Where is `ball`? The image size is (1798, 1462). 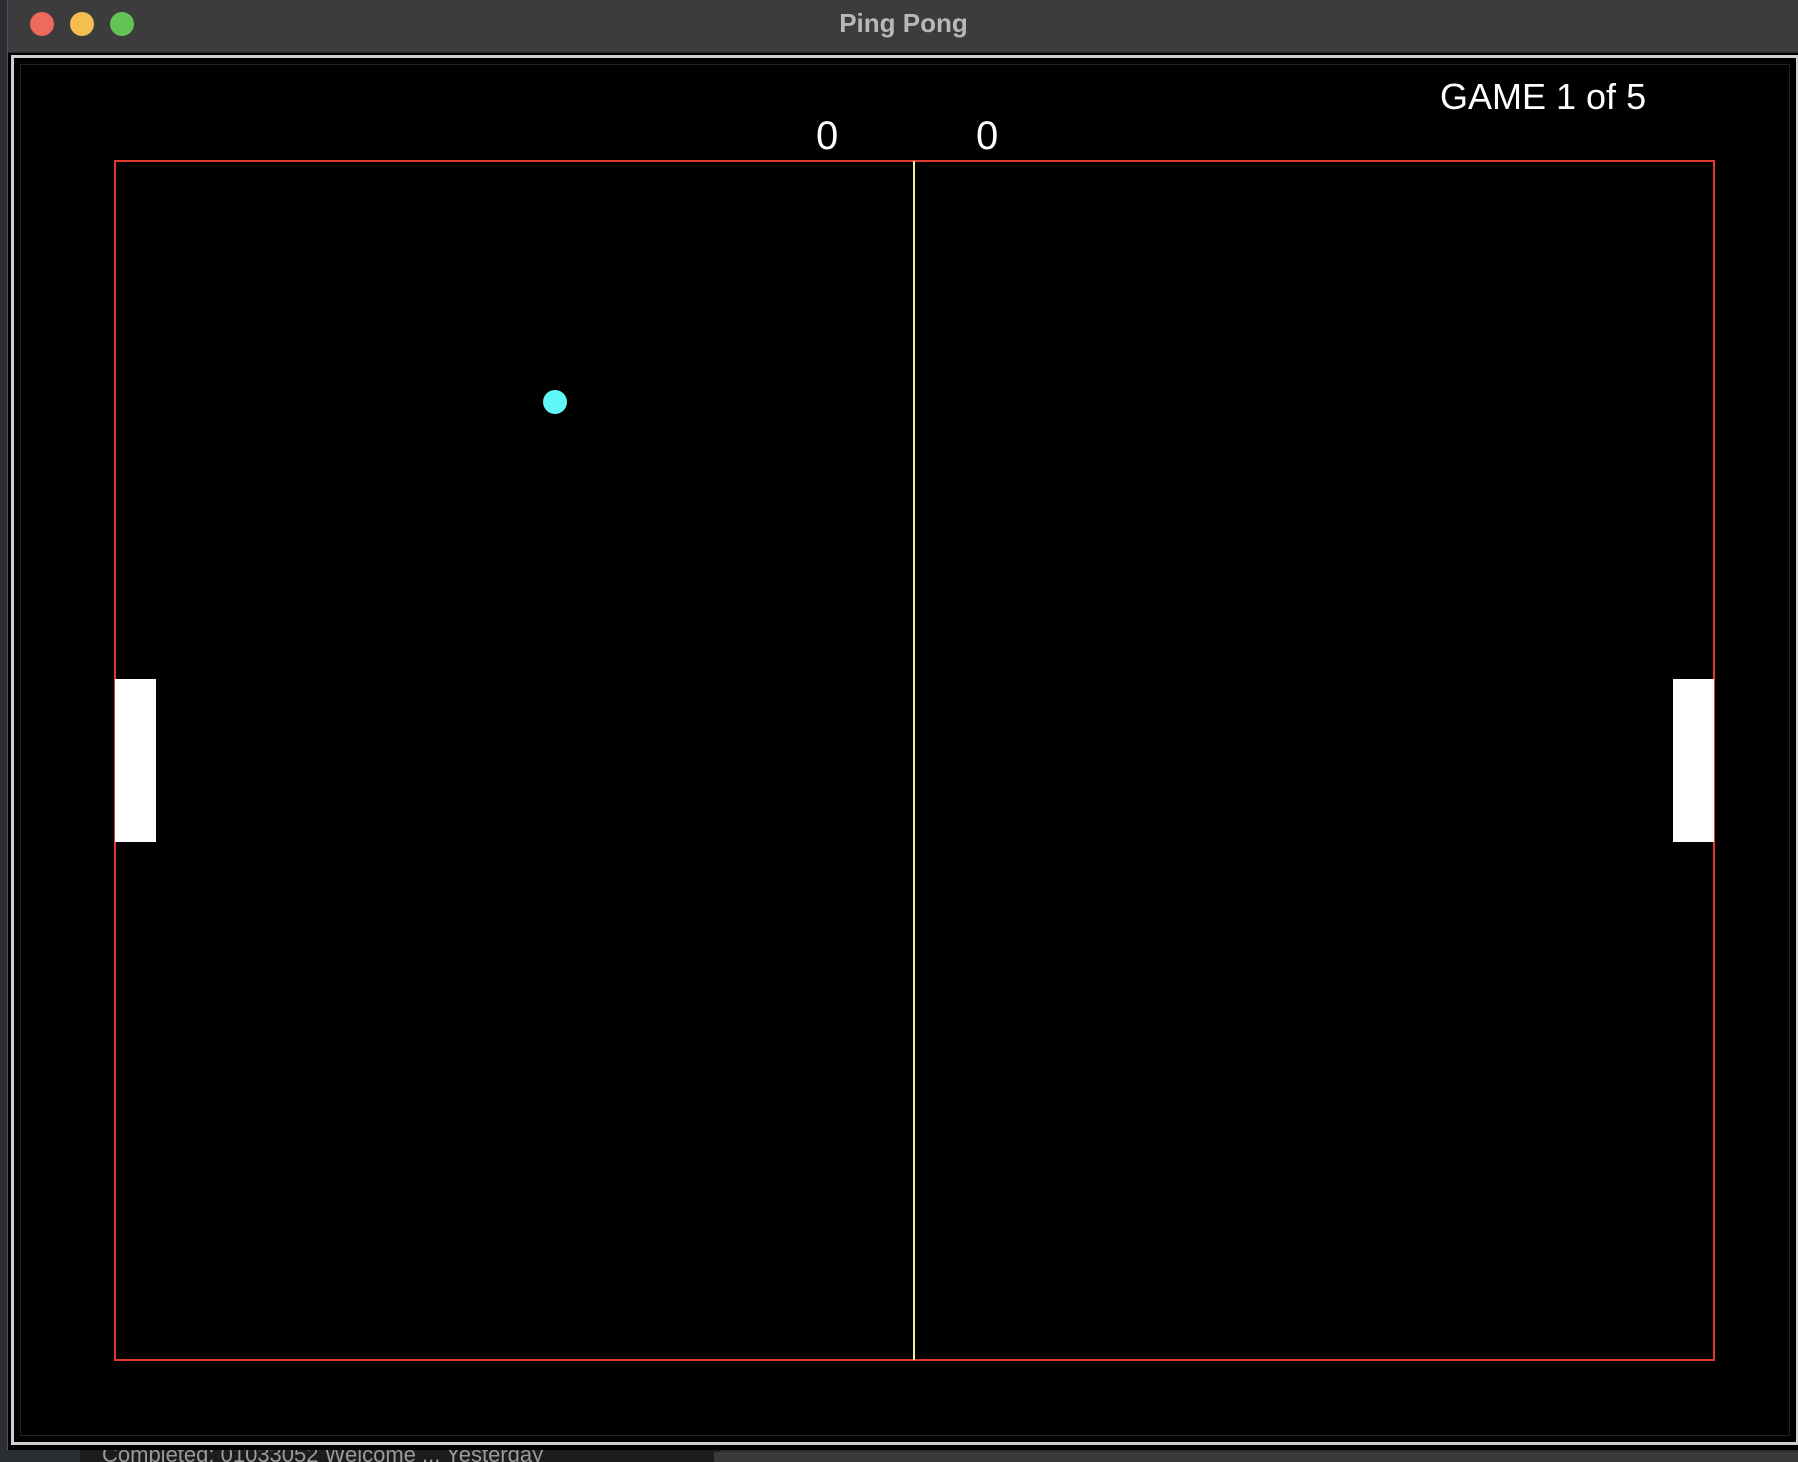 ball is located at coordinates (555, 402).